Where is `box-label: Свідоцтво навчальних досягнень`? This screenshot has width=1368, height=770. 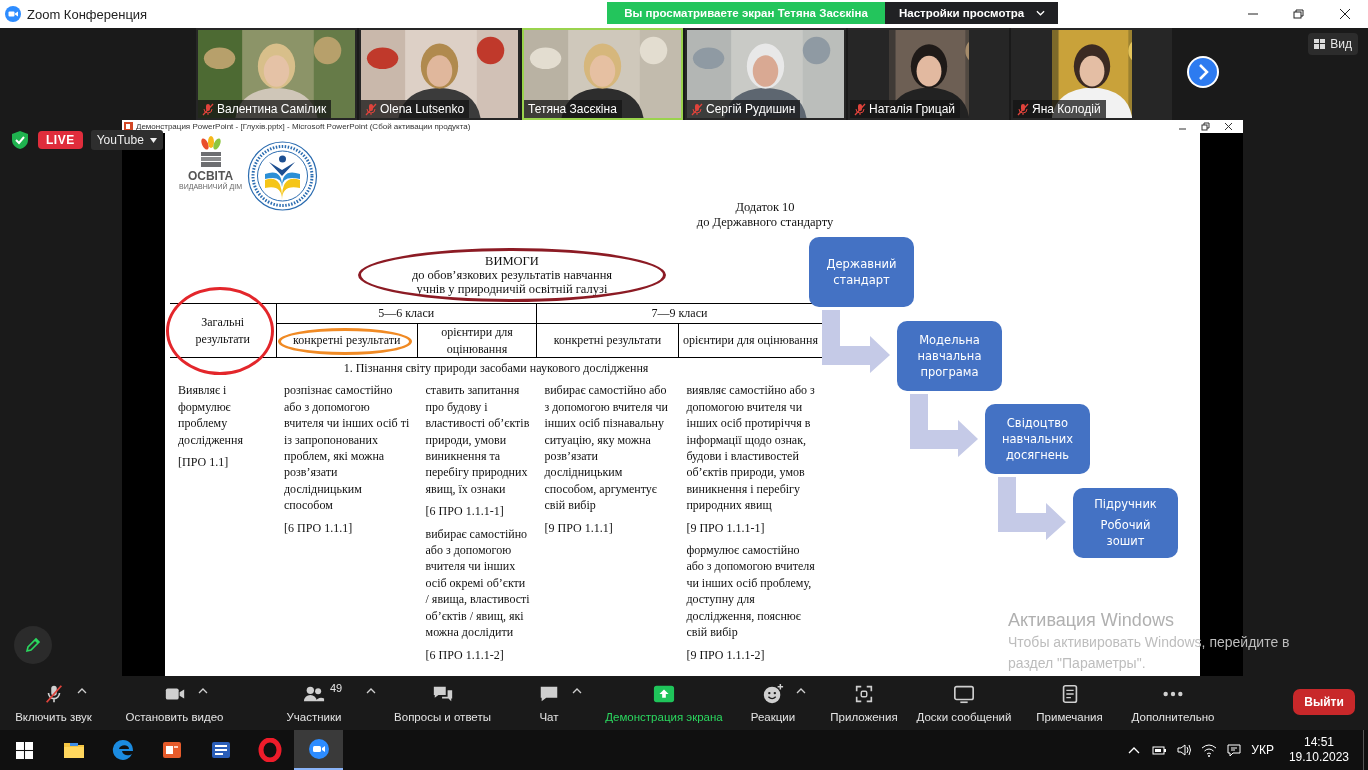
box-label: Свідоцтво навчальних досягнень is located at coordinates (1037, 439).